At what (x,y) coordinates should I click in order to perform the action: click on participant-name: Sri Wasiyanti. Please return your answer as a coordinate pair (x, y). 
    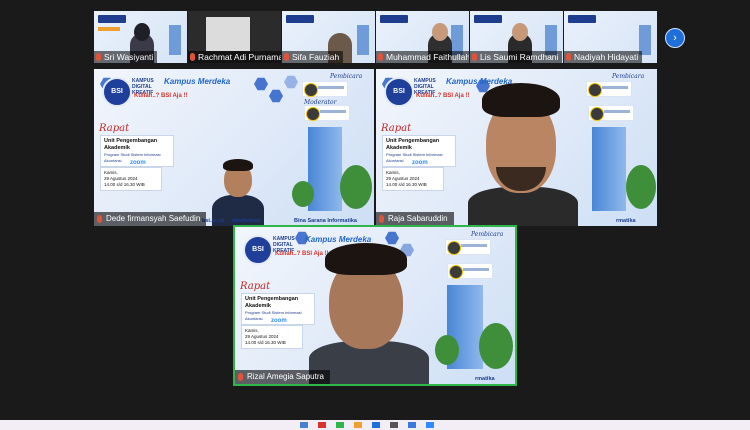
    Looking at the image, I should click on (129, 57).